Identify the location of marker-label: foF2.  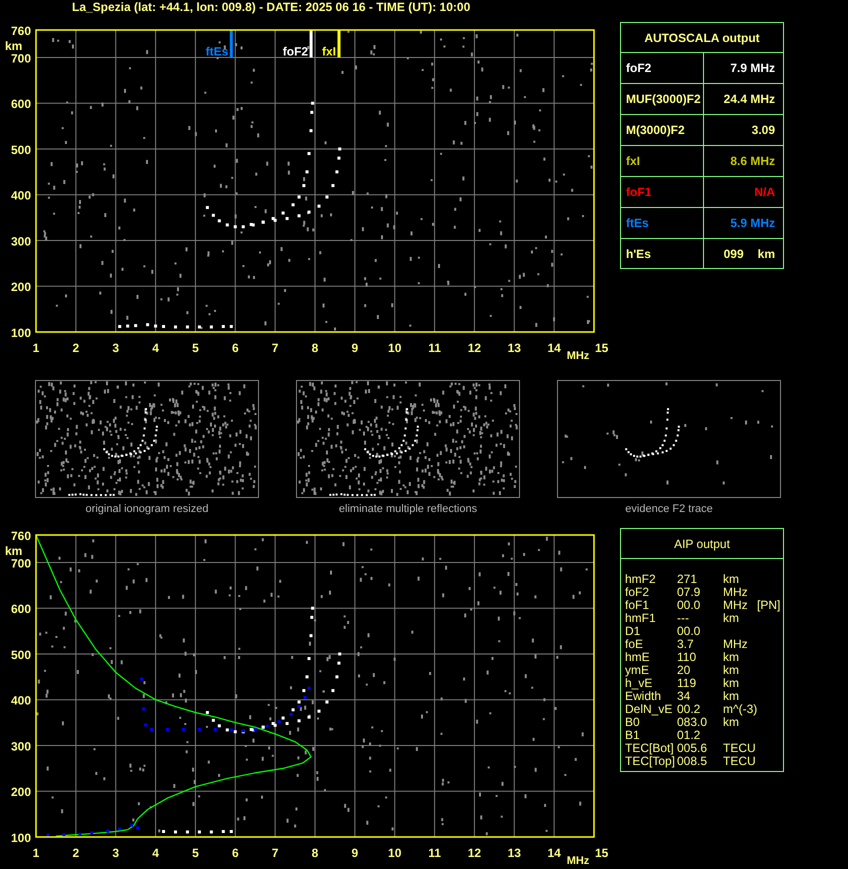
(295, 51).